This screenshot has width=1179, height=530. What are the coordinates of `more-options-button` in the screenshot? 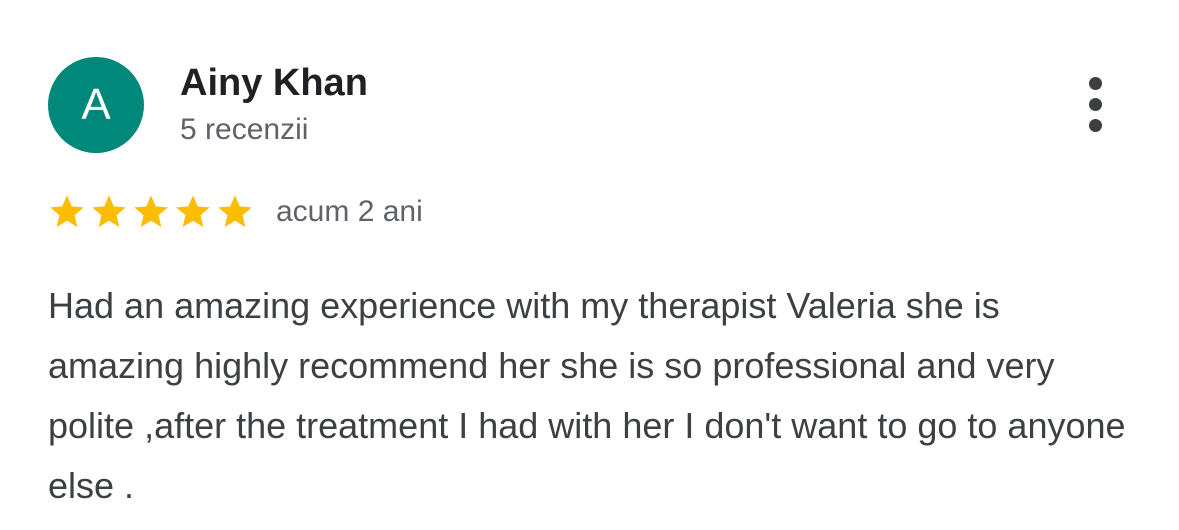 It's located at (1096, 105).